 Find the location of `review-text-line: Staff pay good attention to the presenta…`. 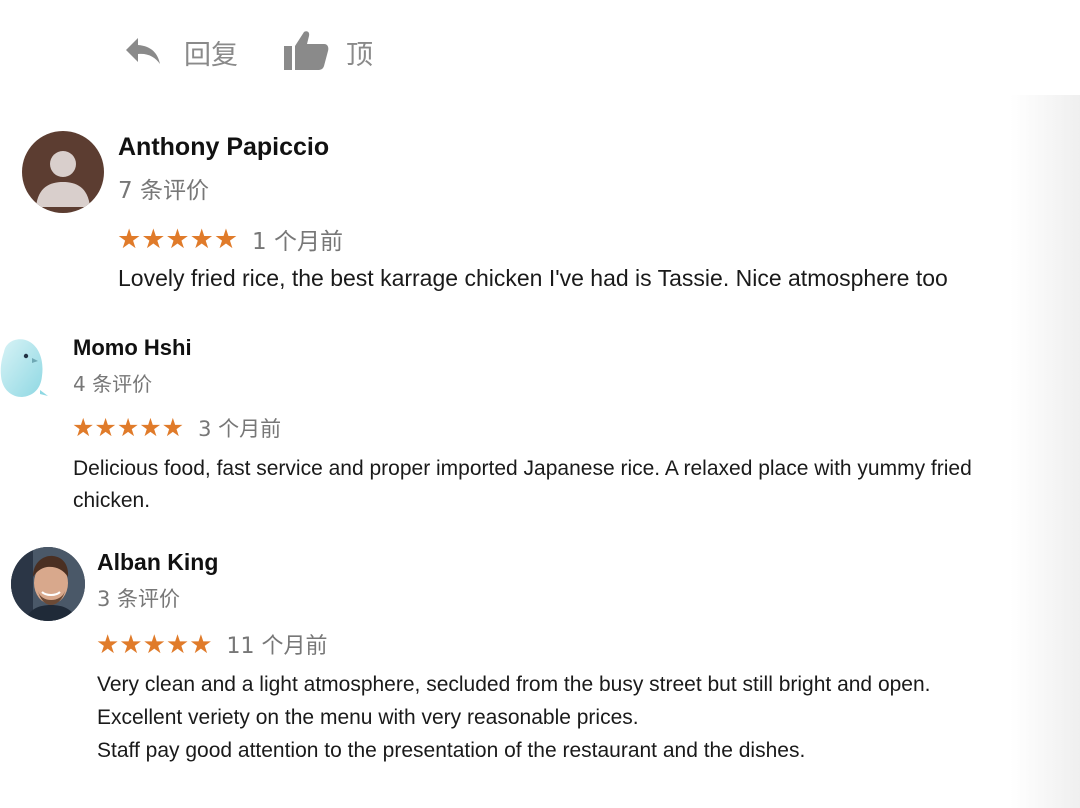

review-text-line: Staff pay good attention to the presenta… is located at coordinates (451, 750).